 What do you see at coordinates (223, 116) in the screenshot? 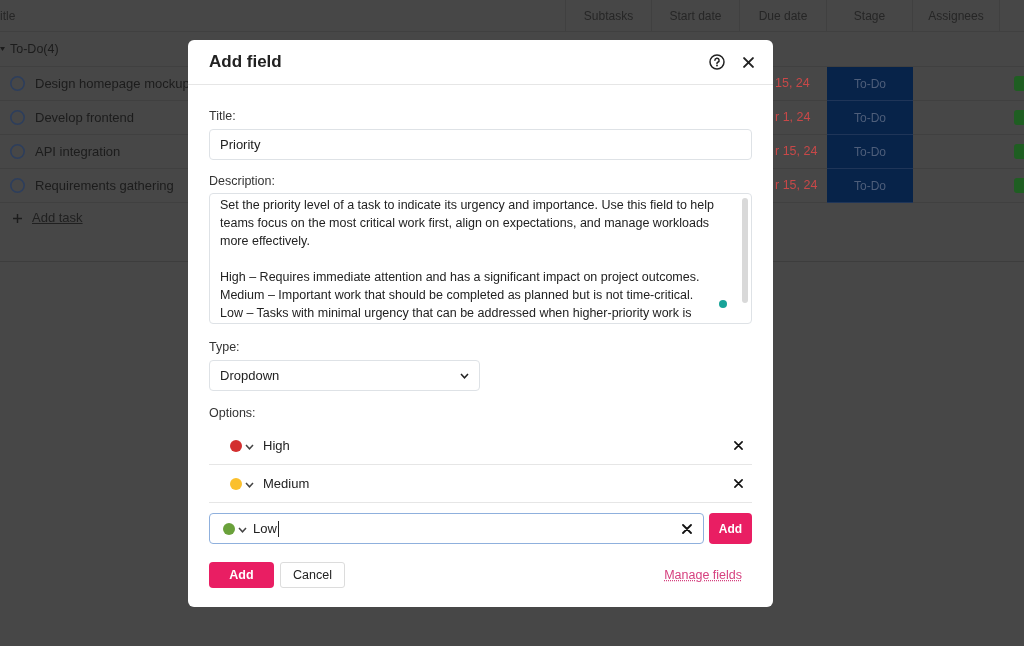
I see `field-label: Title:` at bounding box center [223, 116].